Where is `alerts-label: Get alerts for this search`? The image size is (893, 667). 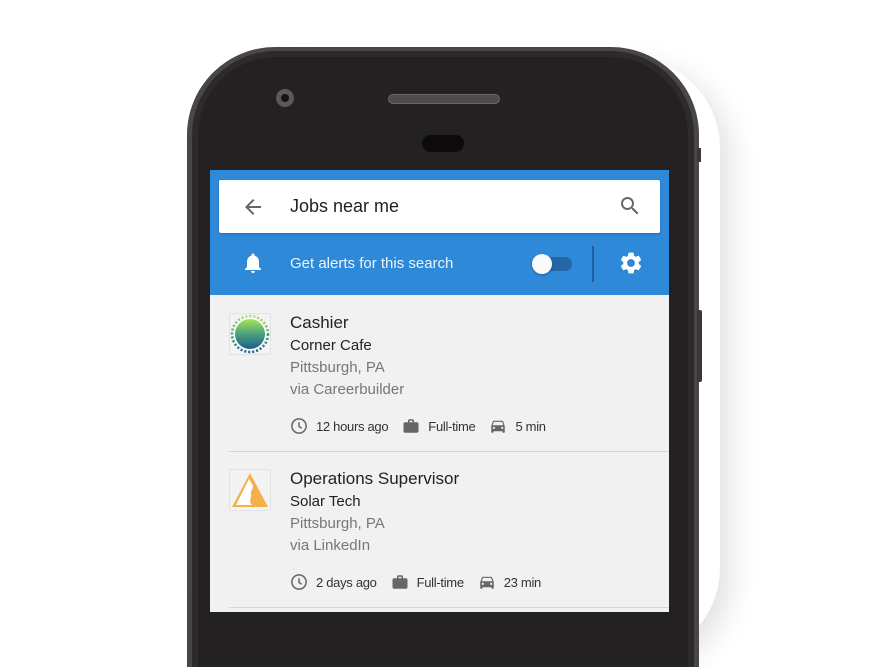 alerts-label: Get alerts for this search is located at coordinates (372, 263).